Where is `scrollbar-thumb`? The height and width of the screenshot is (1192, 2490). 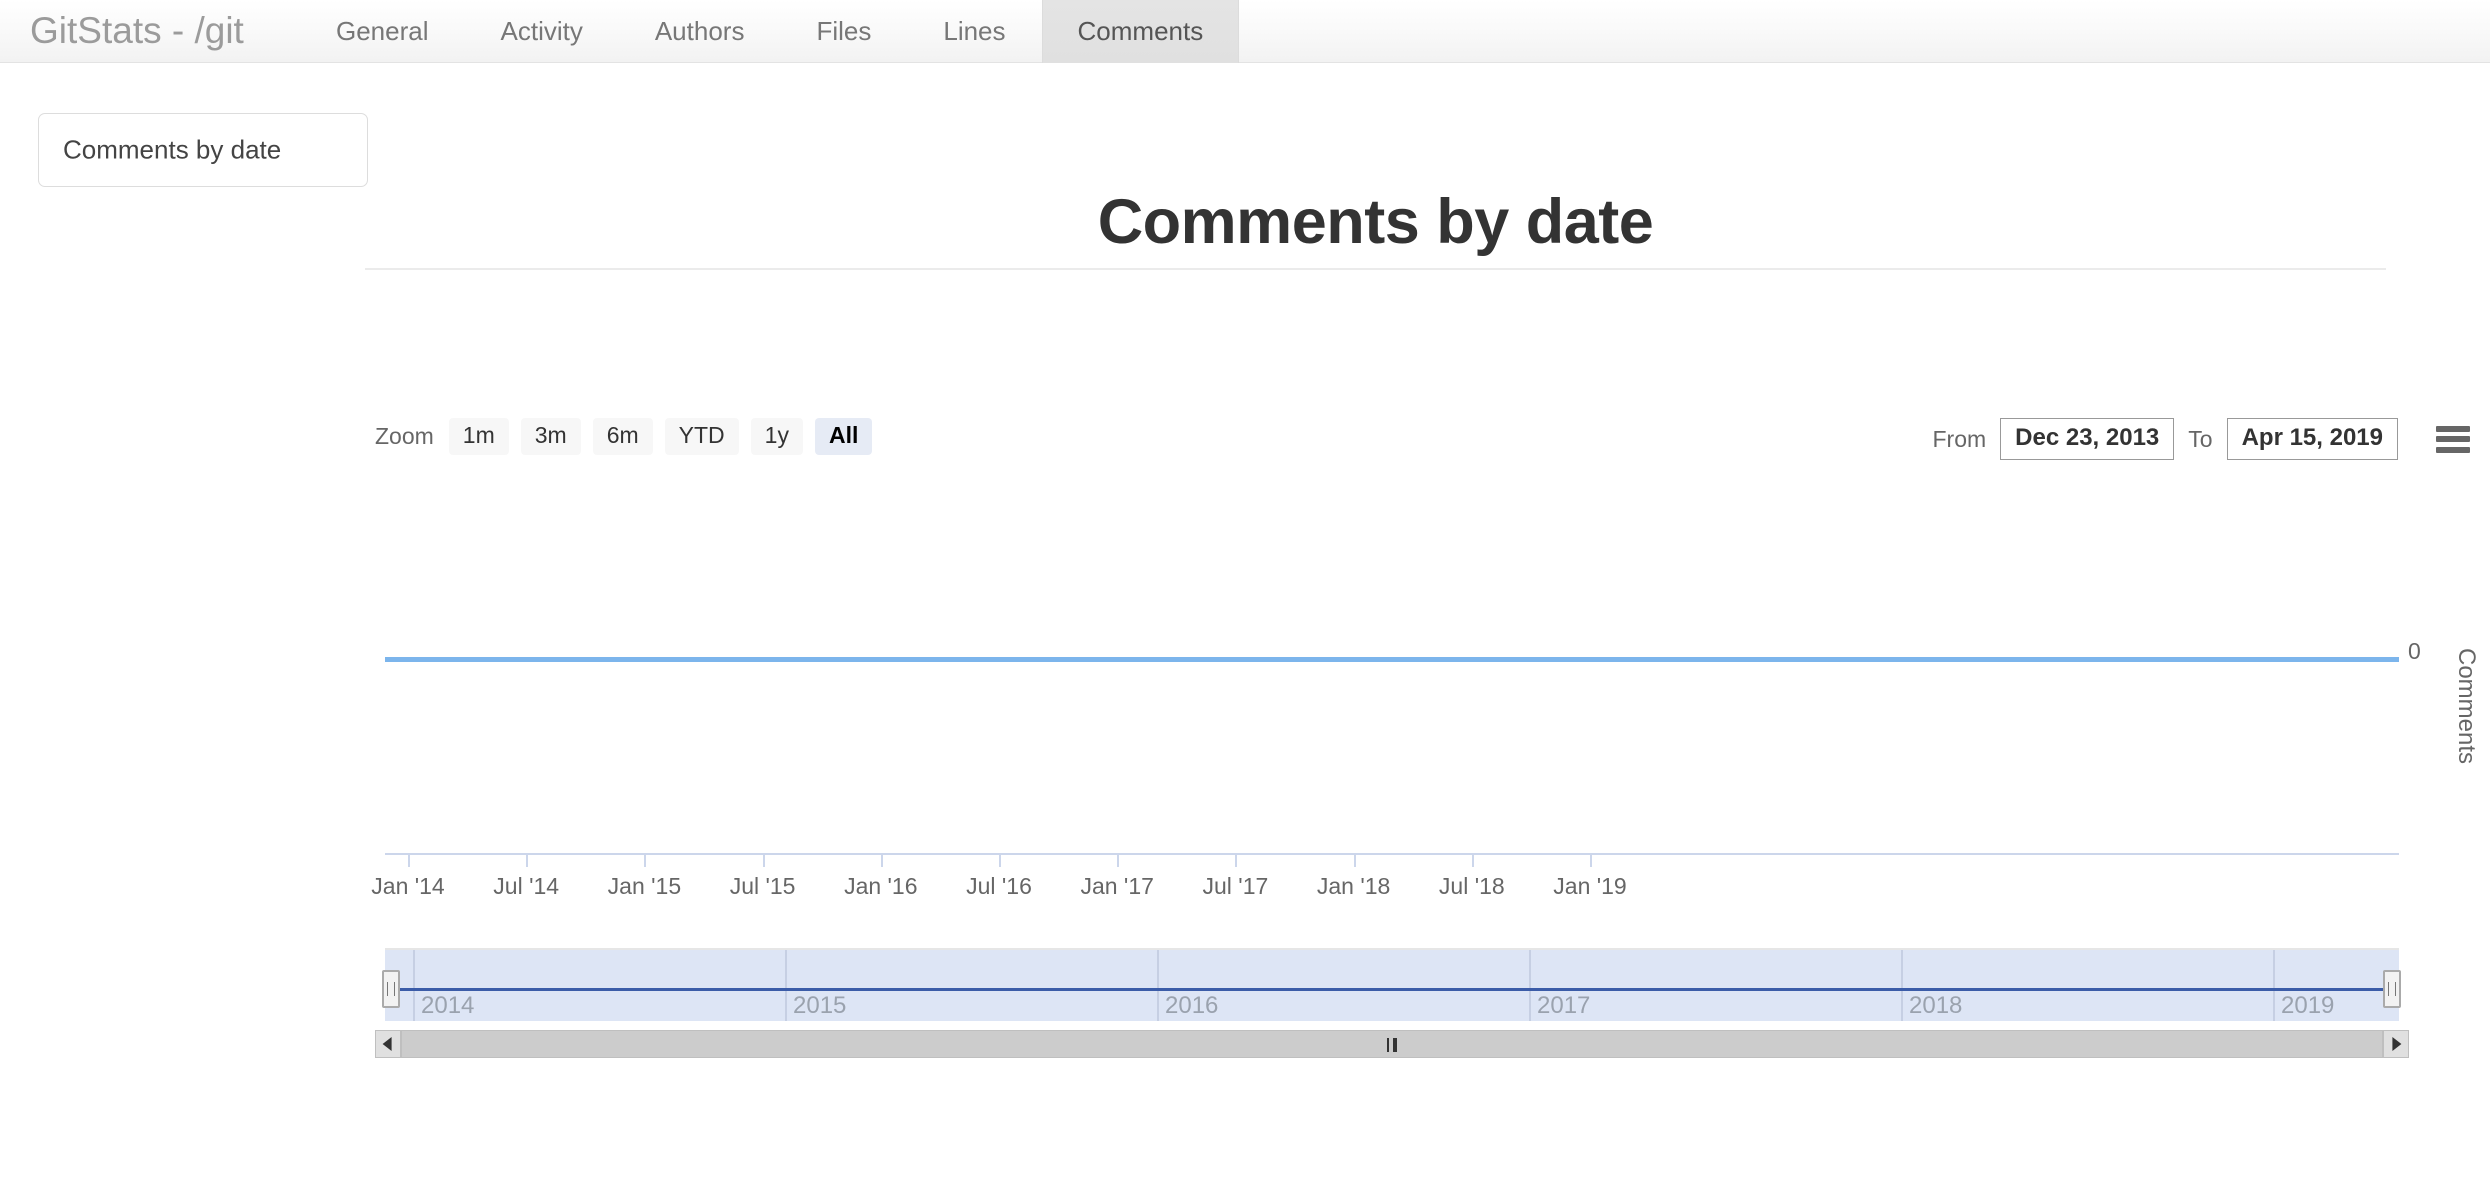 scrollbar-thumb is located at coordinates (1392, 1044).